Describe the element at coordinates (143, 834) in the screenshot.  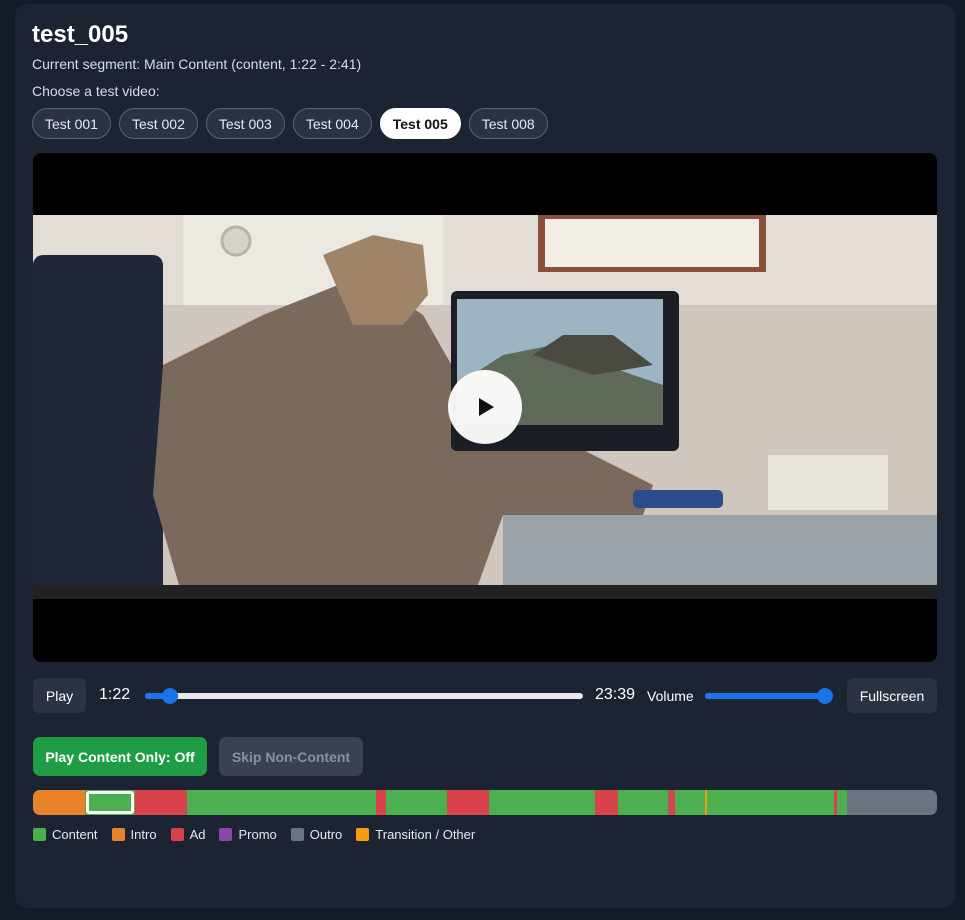
I see `legend-label: Intro` at that location.